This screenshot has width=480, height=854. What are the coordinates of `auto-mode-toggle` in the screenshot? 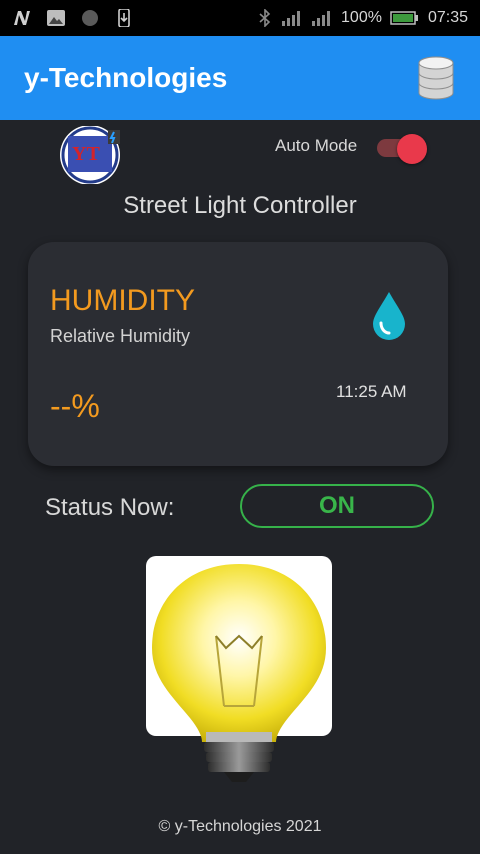 It's located at (401, 149).